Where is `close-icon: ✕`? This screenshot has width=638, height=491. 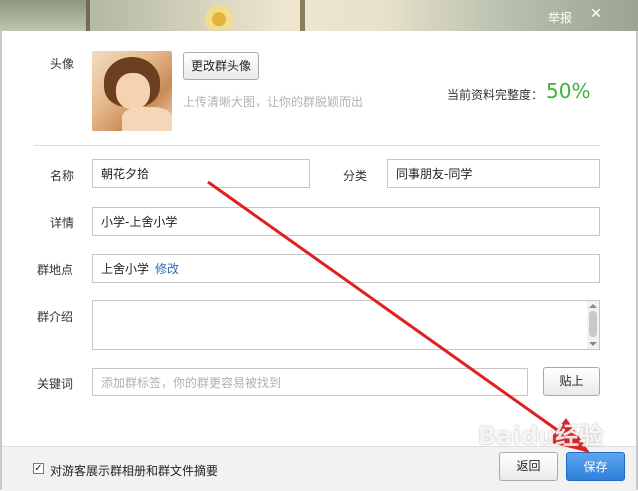 close-icon: ✕ is located at coordinates (596, 14).